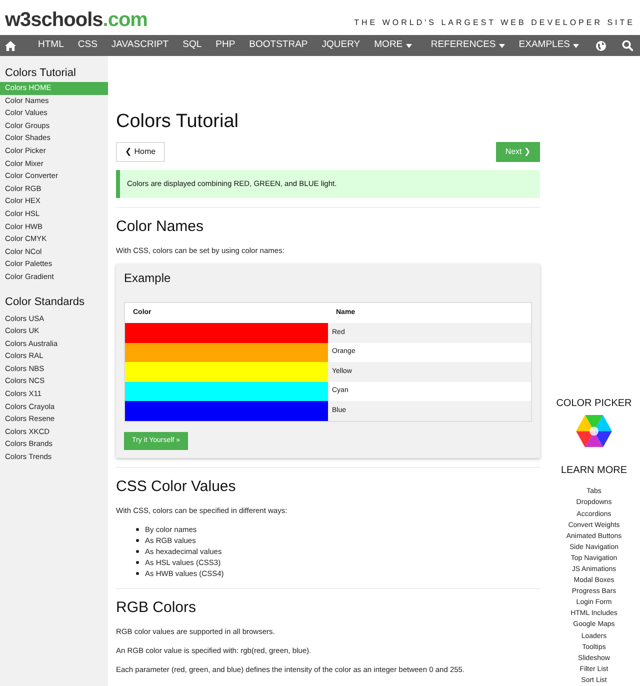 This screenshot has height=686, width=640. What do you see at coordinates (76, 20) in the screenshot?
I see `site-logo: w3schools.com` at bounding box center [76, 20].